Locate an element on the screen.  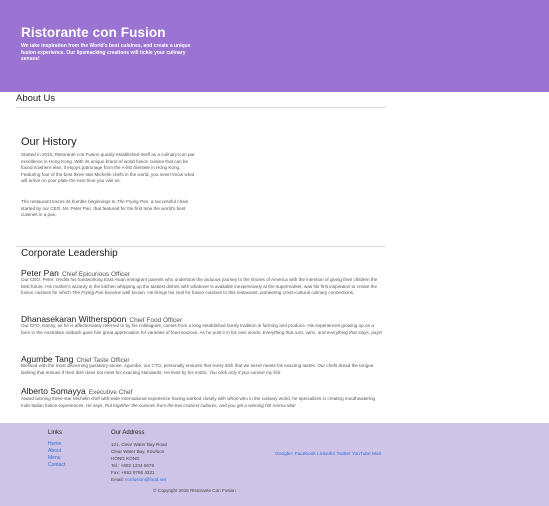
address-line: Clear Water Bay, Kowloon is located at coordinates (138, 451).